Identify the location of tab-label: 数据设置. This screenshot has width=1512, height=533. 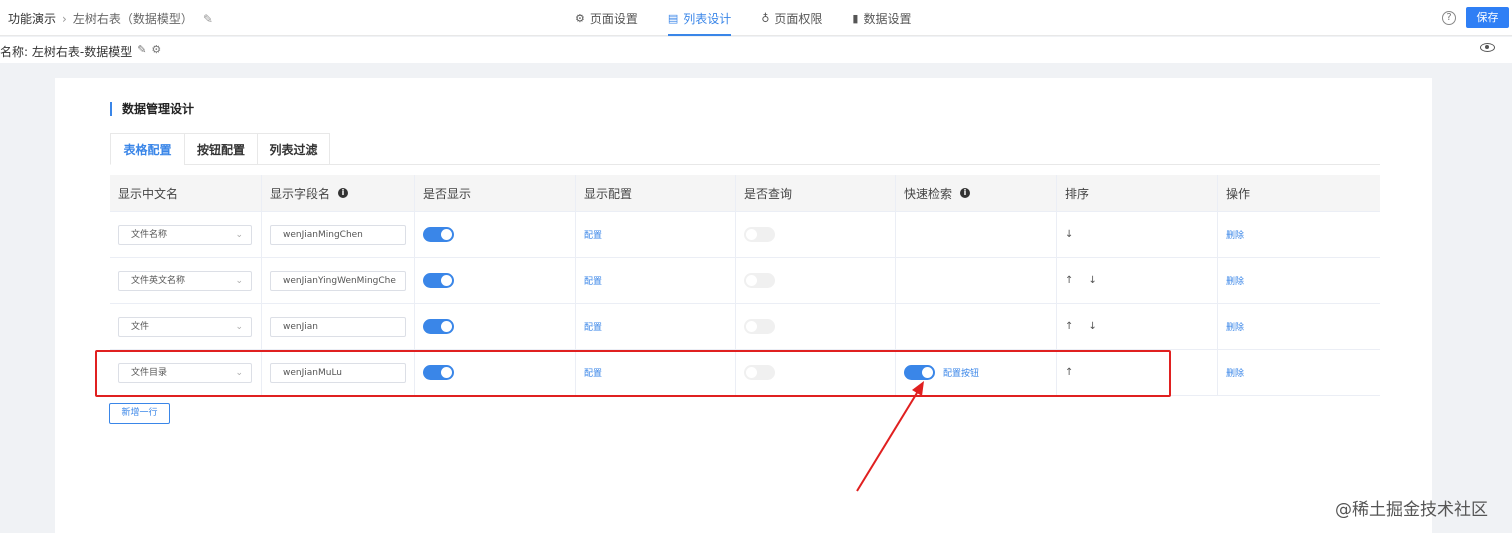
(887, 18).